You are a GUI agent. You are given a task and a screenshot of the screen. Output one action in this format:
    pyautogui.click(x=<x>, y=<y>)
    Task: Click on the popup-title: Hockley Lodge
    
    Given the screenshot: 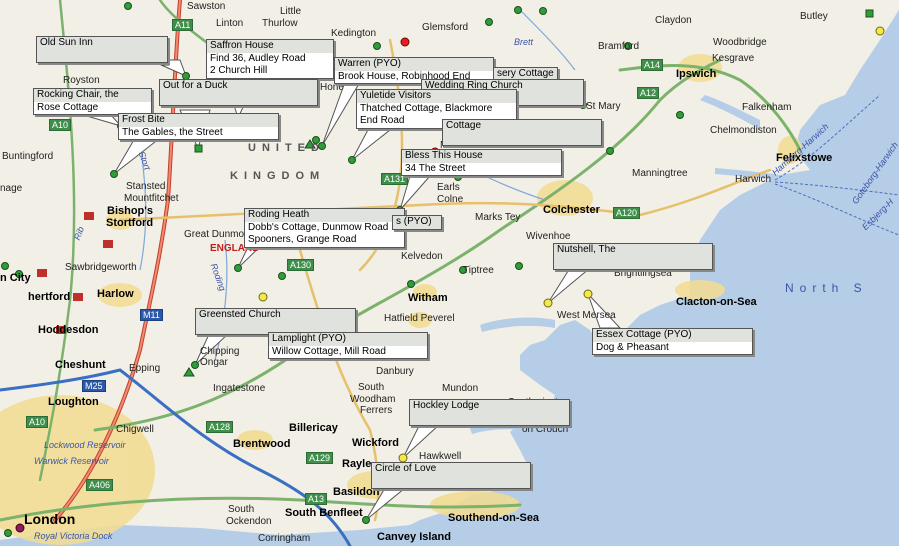 What is the action you would take?
    pyautogui.click(x=489, y=406)
    